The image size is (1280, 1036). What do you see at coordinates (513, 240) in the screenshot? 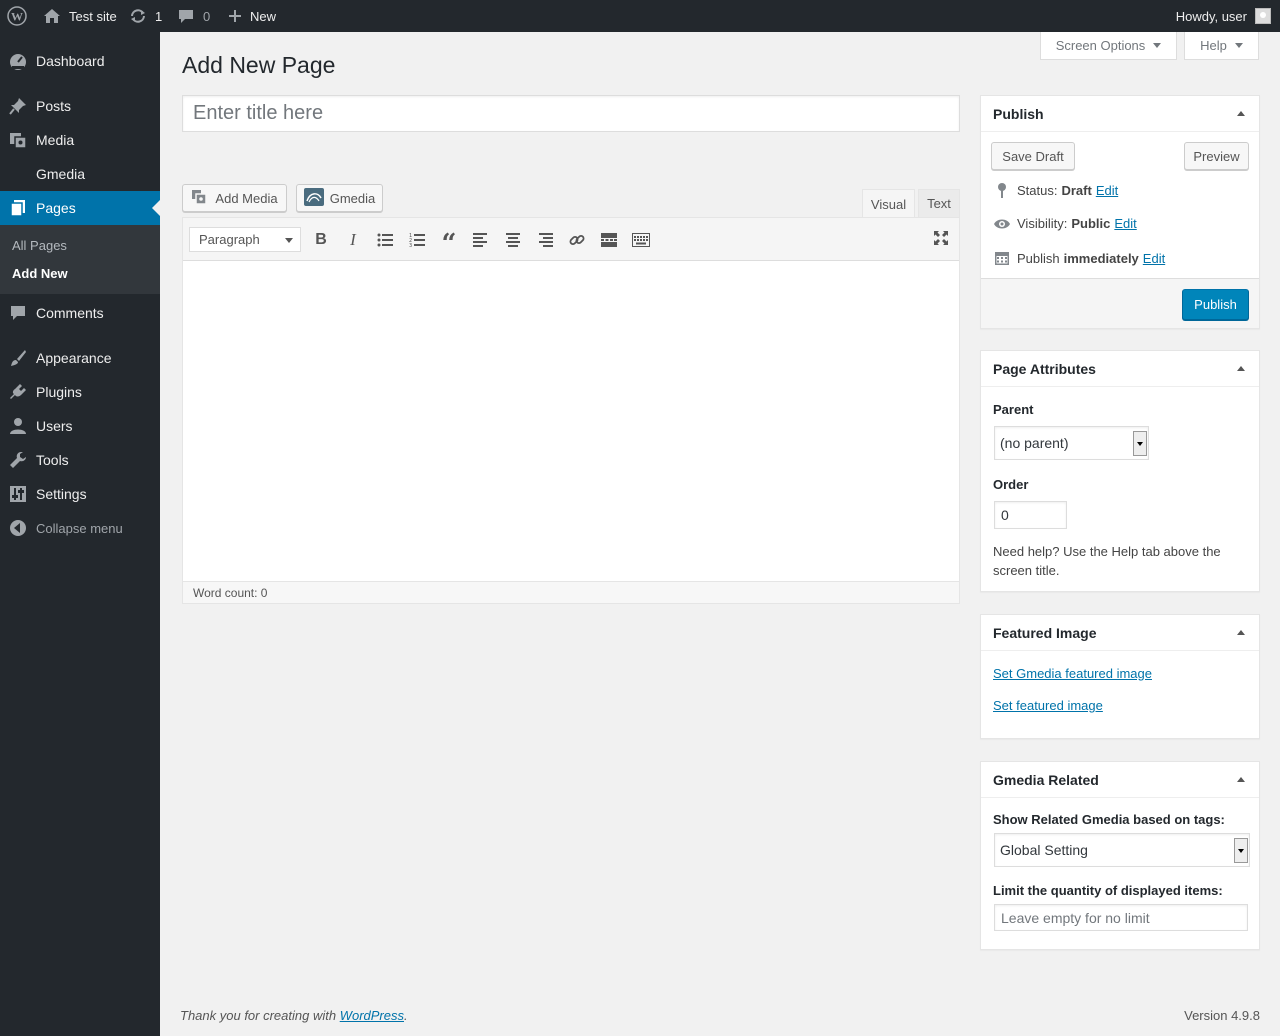
I see `align-center-button` at bounding box center [513, 240].